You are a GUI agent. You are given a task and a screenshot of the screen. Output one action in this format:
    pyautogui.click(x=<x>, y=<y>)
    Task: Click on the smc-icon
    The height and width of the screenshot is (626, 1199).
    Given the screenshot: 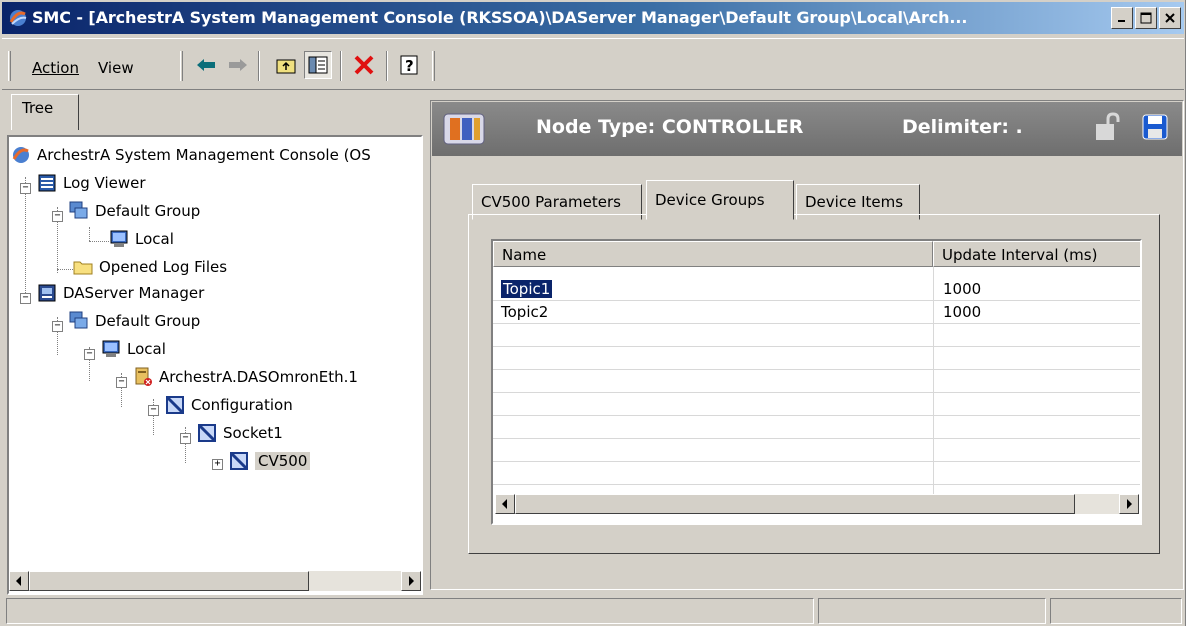 What is the action you would take?
    pyautogui.click(x=20, y=155)
    